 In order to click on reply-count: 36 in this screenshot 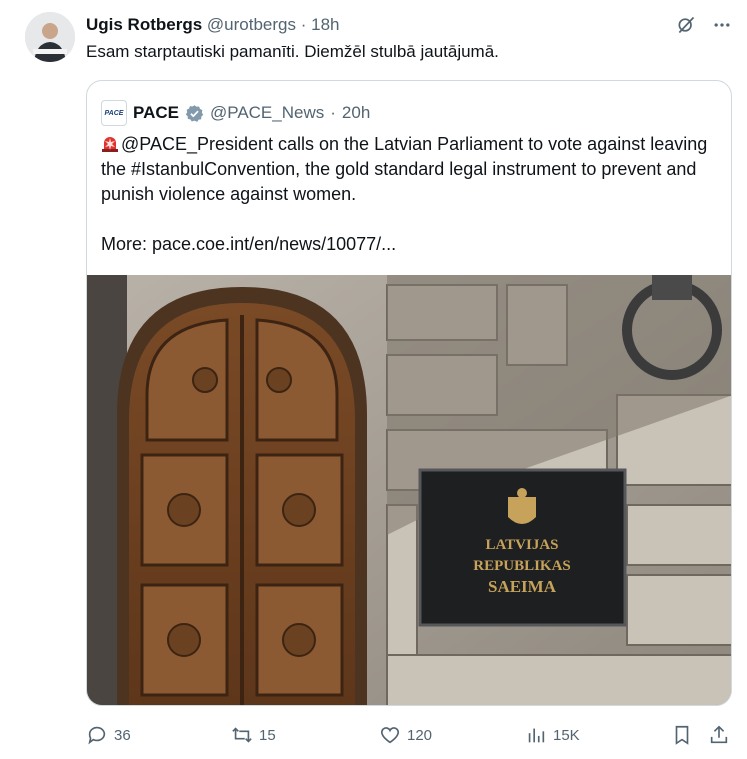, I will do `click(122, 735)`.